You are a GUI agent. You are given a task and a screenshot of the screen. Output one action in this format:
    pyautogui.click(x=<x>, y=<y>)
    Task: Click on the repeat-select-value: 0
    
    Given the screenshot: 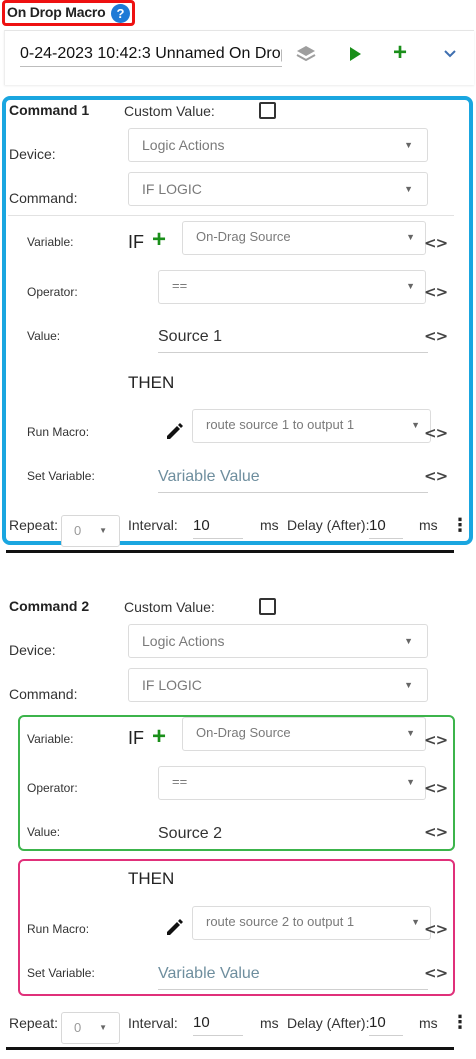 What is the action you would take?
    pyautogui.click(x=78, y=530)
    